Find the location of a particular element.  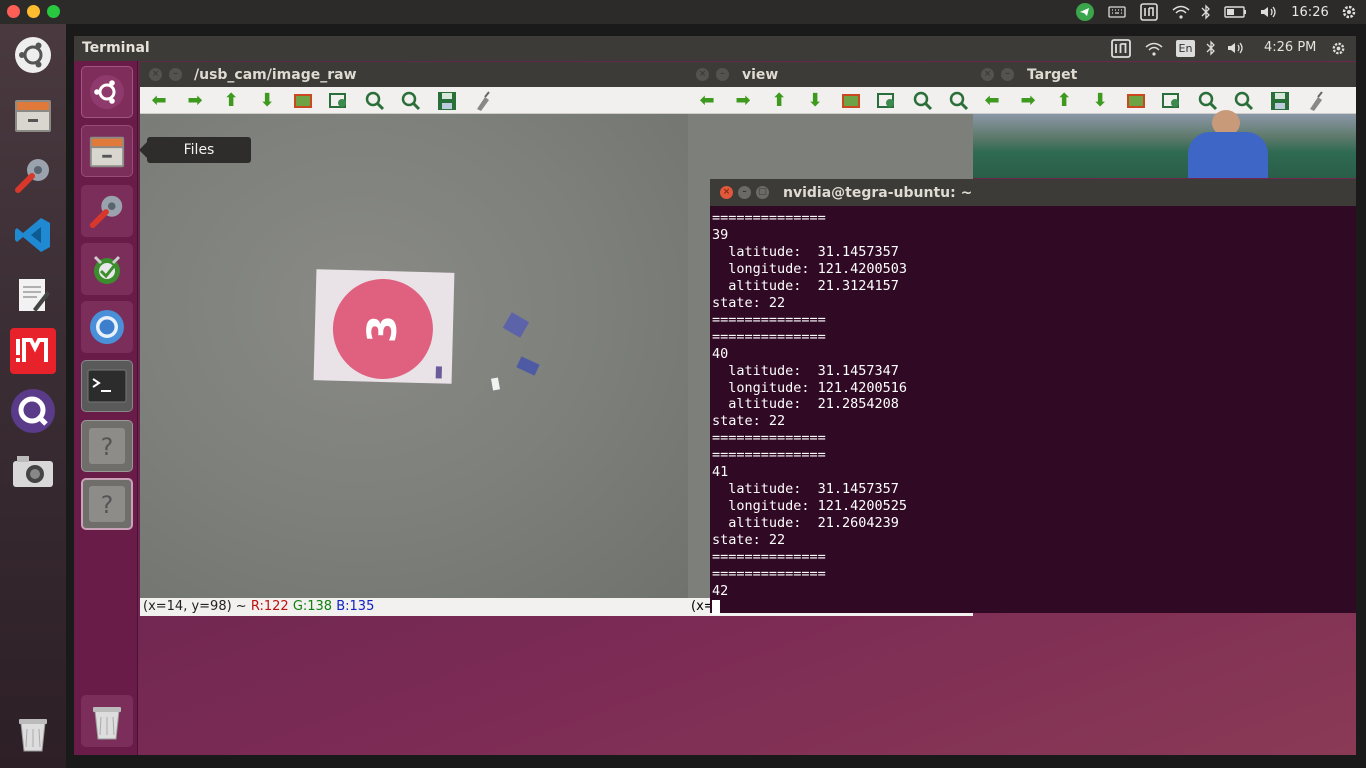

target-toolbar: ⬅ ➡ ⬆ ⬇ is located at coordinates (1164, 100).